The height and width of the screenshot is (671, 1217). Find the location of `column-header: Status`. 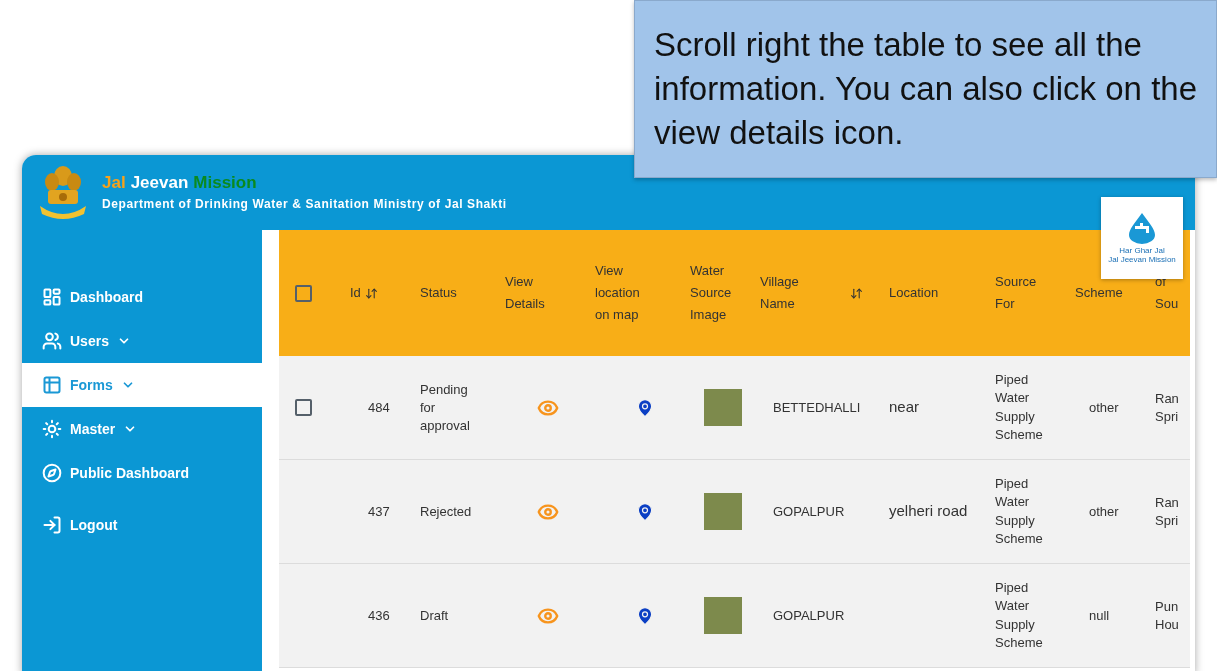

column-header: Status is located at coordinates (438, 293).